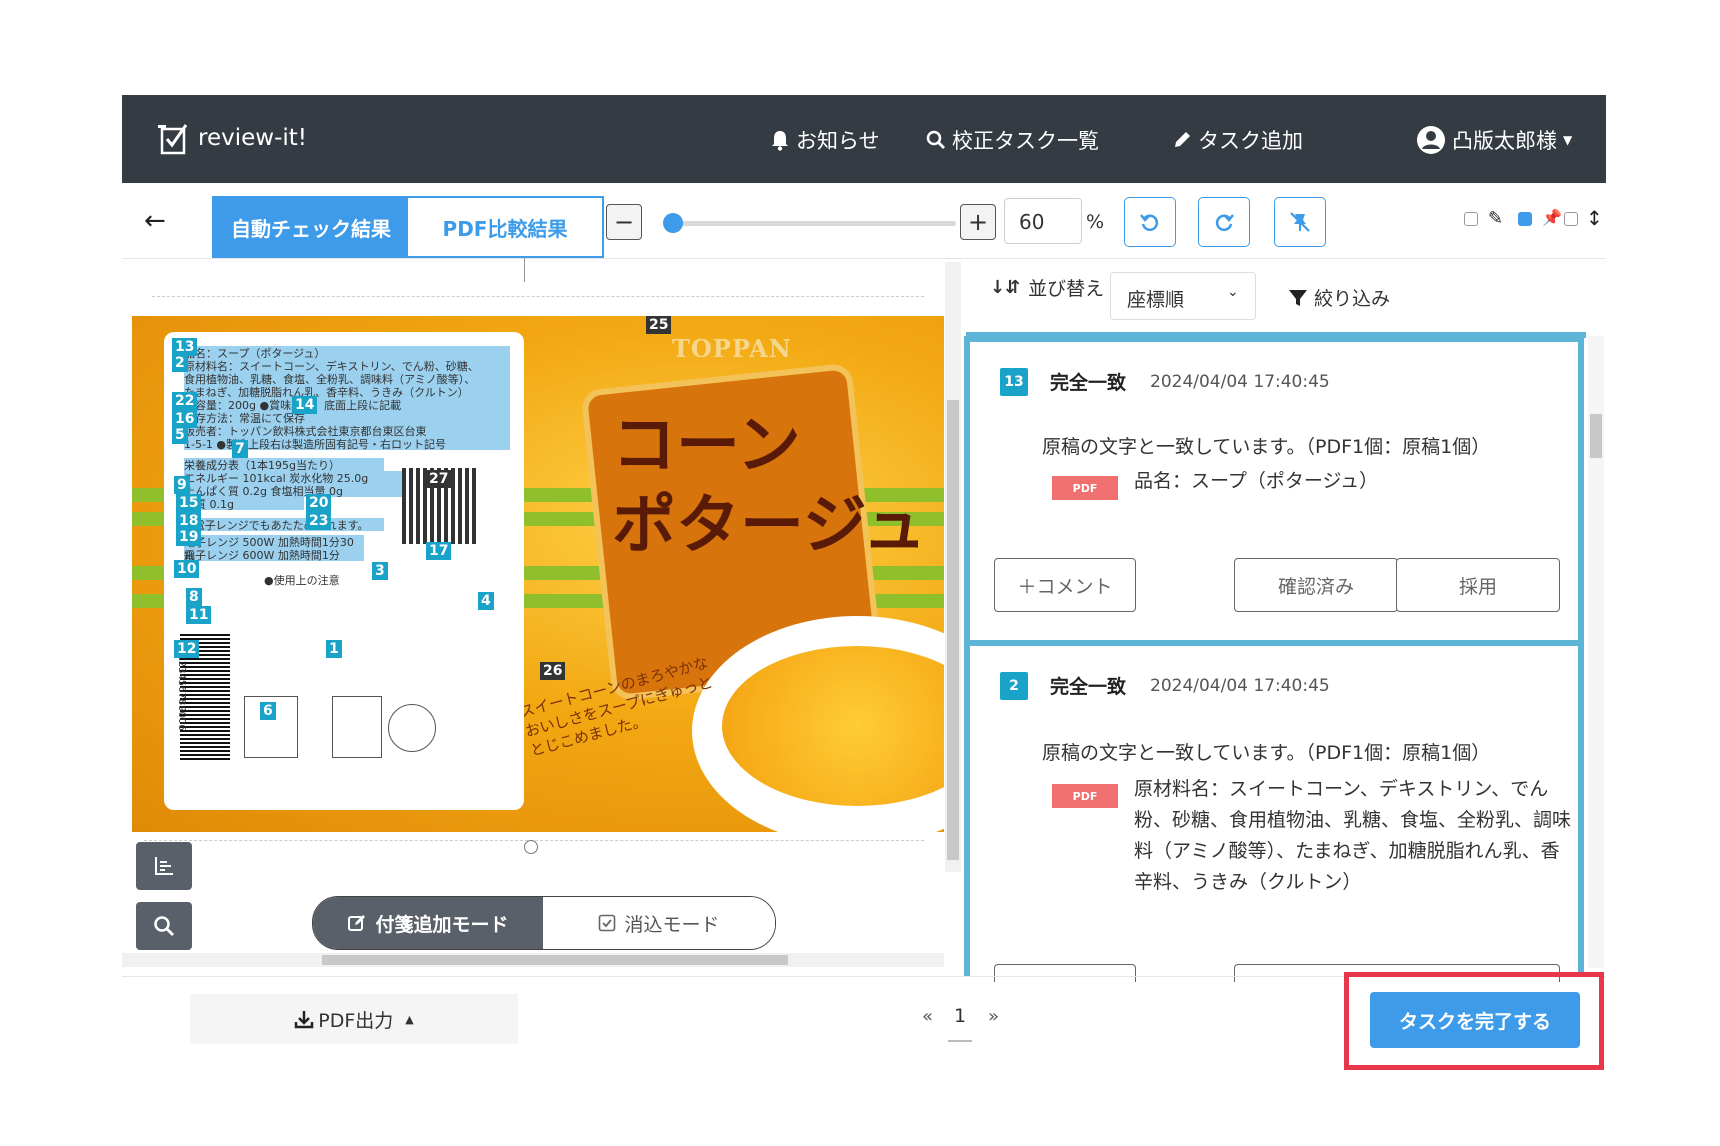  I want to click on back-arrow-icon: ←, so click(155, 221).